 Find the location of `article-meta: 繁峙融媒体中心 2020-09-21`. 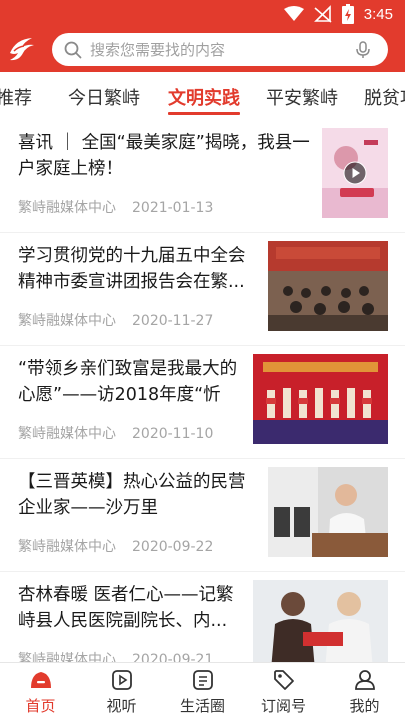

article-meta: 繁峙融媒体中心 2020-09-21 is located at coordinates (115, 655).